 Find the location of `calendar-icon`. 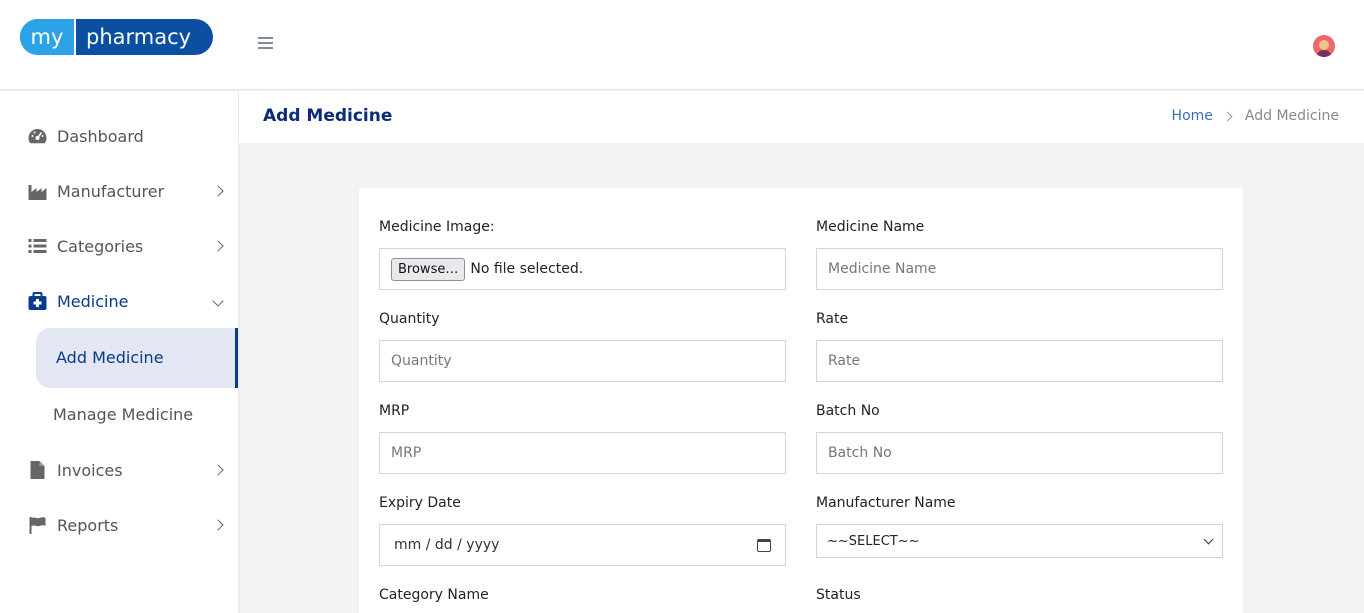

calendar-icon is located at coordinates (764, 545).